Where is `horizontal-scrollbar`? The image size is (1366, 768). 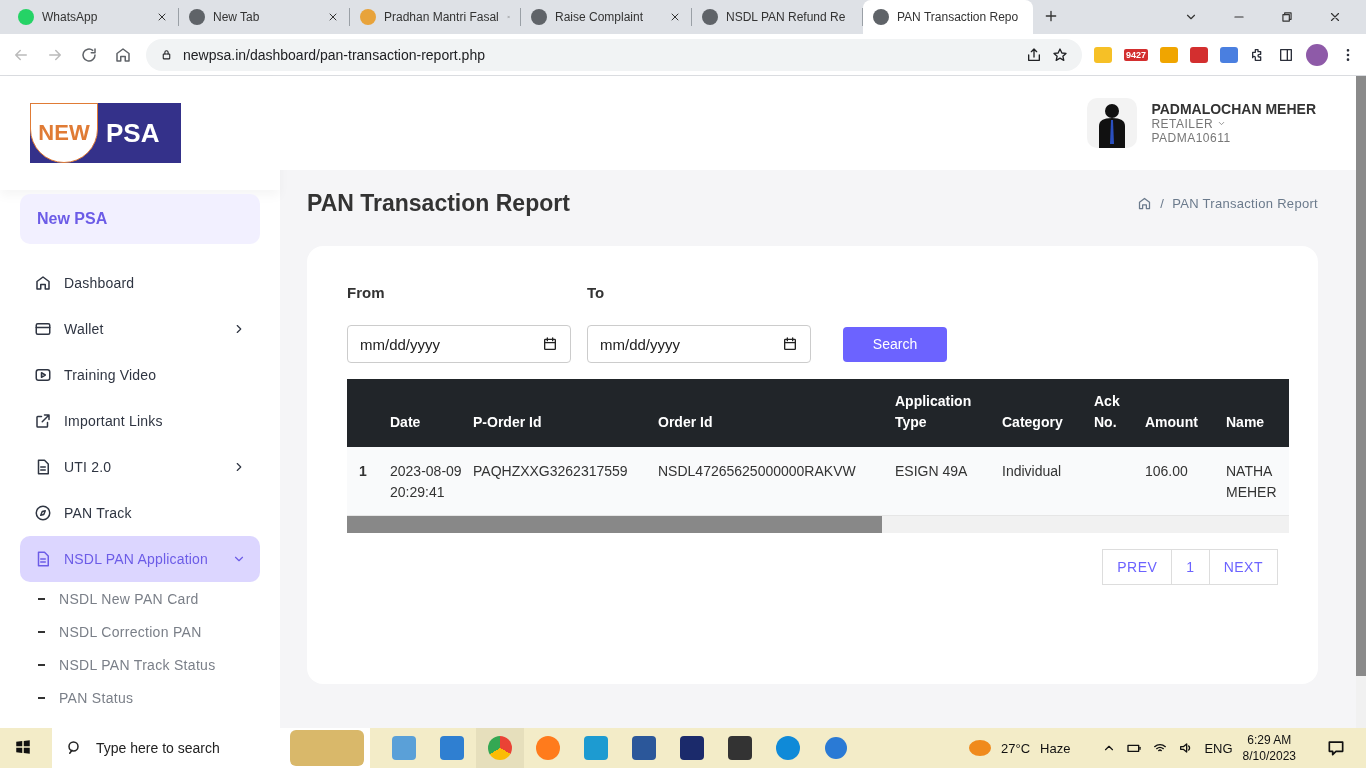
horizontal-scrollbar is located at coordinates (818, 524).